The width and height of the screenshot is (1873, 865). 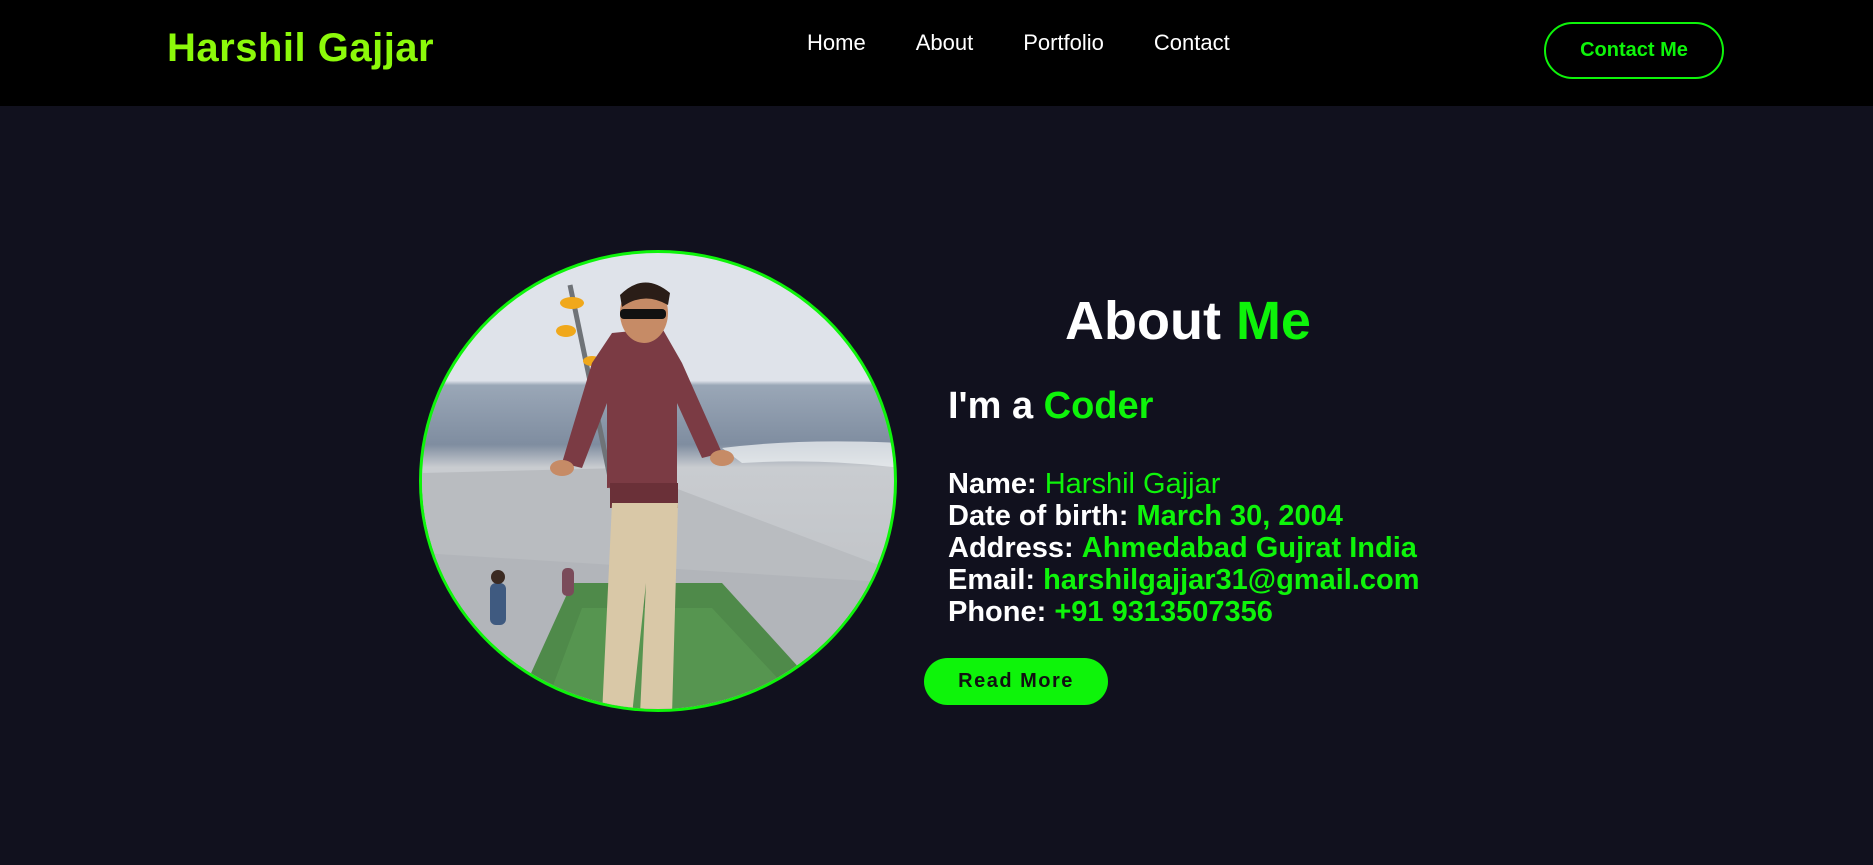 I want to click on contact-me-button: Contact Me, so click(x=1634, y=50).